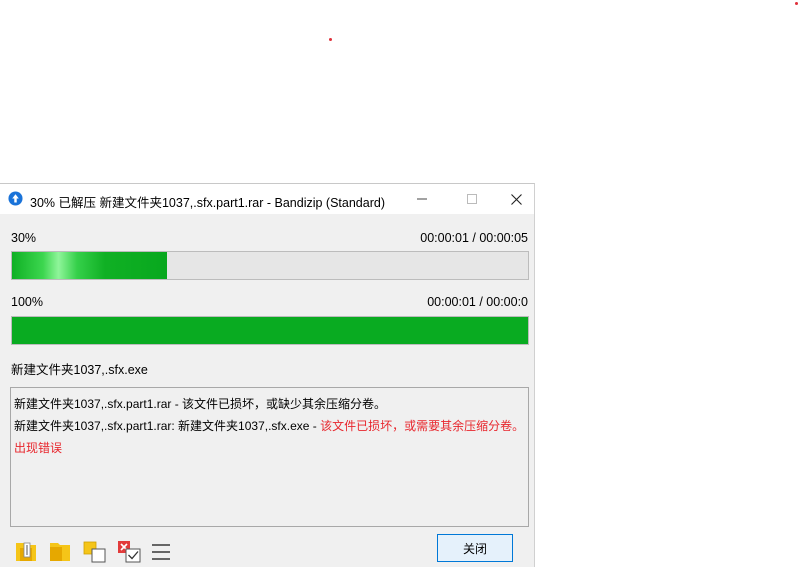  I want to click on current-progress-bar, so click(270, 265).